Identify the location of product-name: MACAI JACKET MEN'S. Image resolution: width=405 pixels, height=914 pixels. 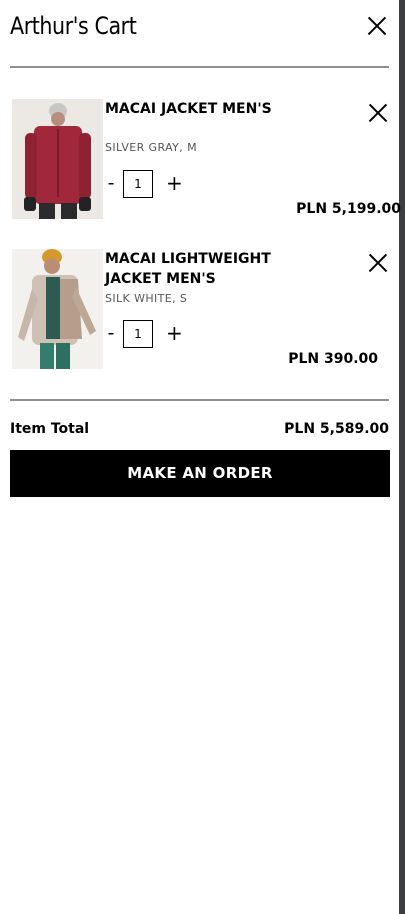
(200, 109).